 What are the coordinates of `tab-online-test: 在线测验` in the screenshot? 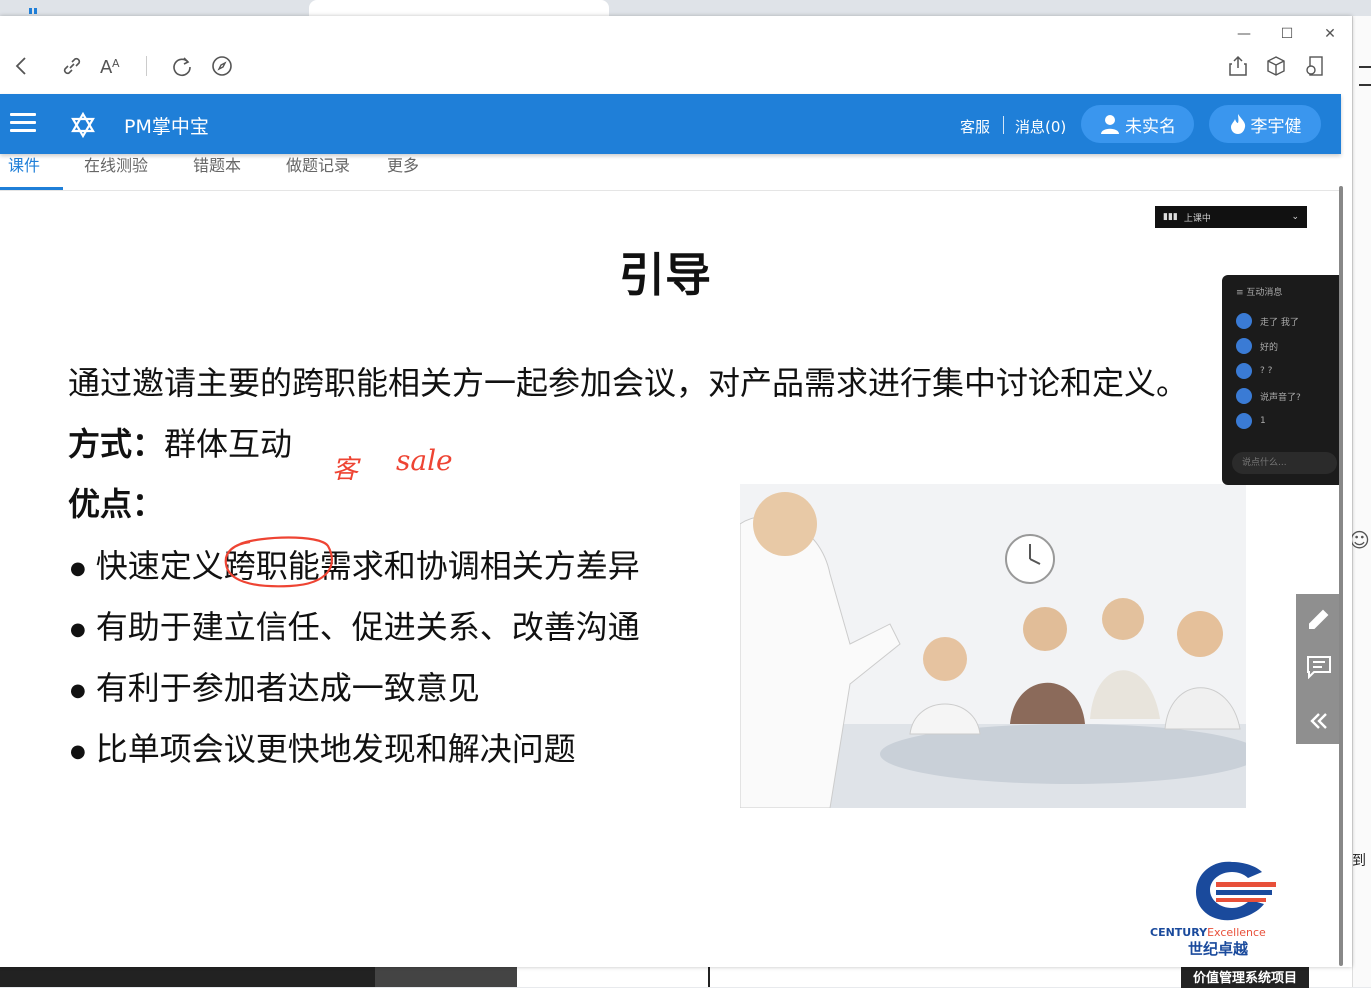 It's located at (116, 164).